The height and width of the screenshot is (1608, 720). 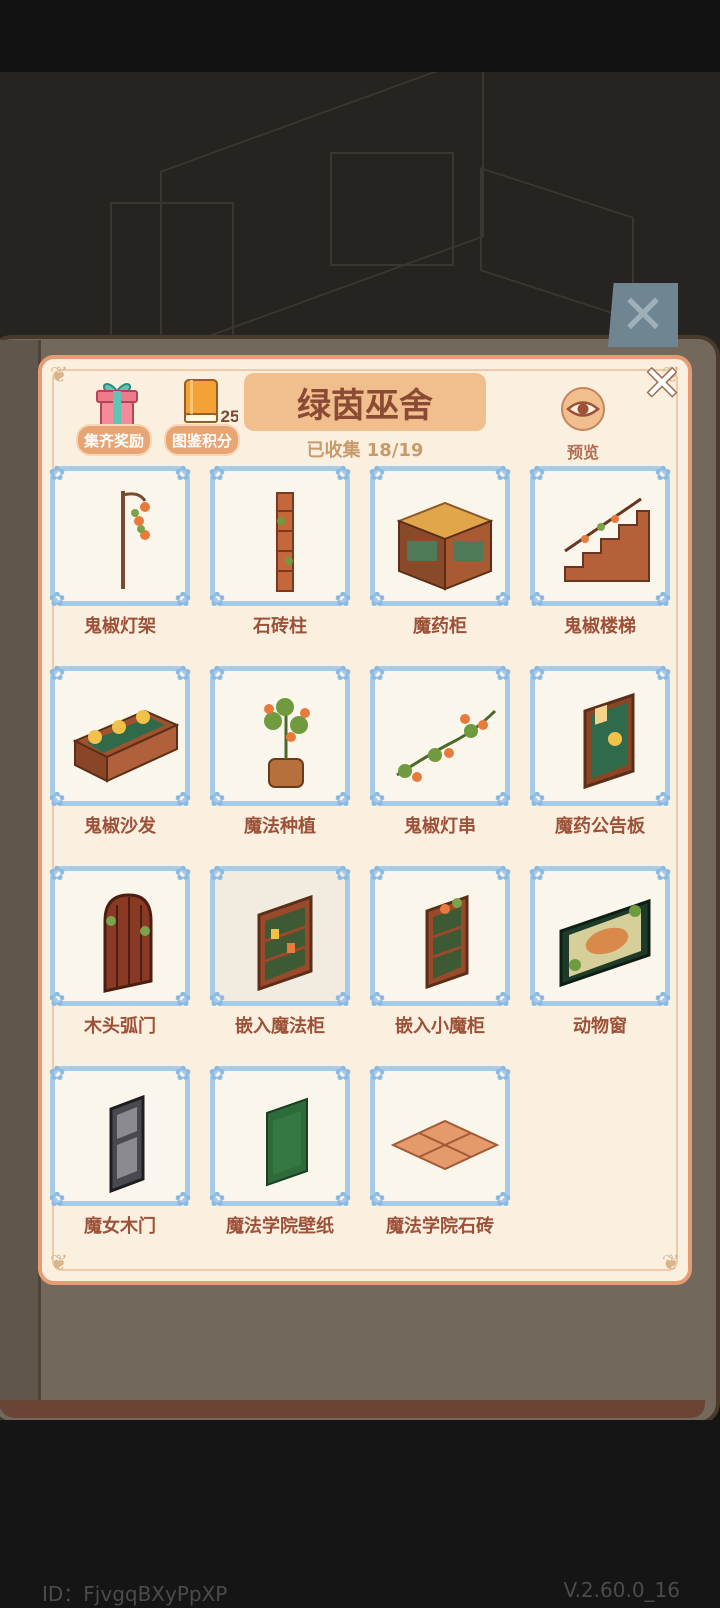 I want to click on item-card: ✿ ✿ ✿ ✿ 鬼椒沙发, so click(x=123, y=752).